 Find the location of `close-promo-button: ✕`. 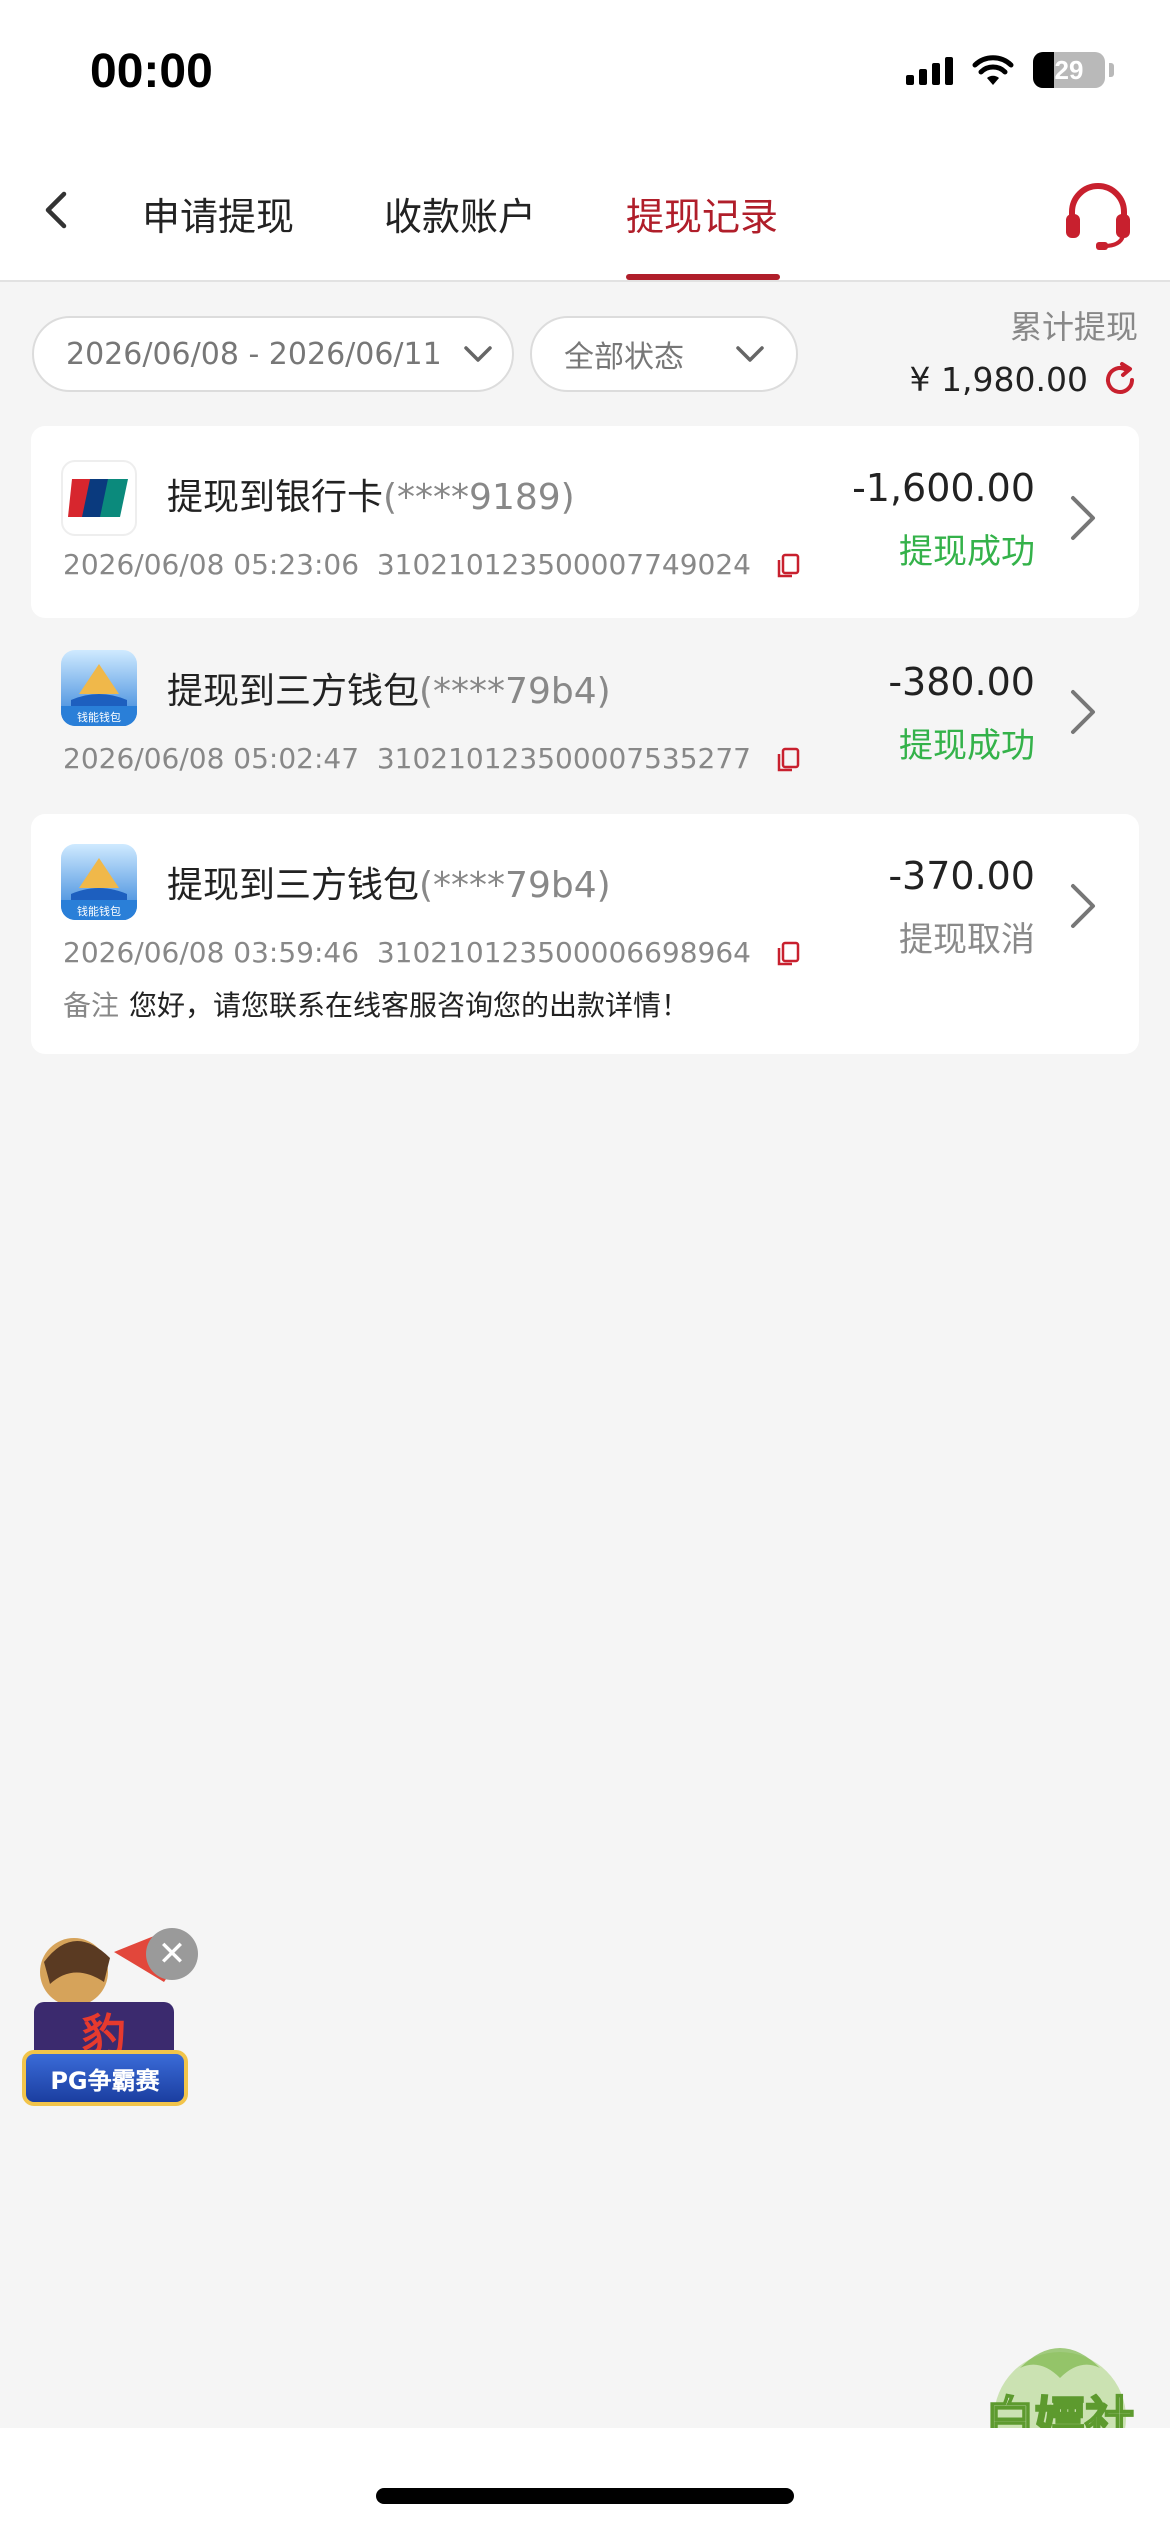

close-promo-button: ✕ is located at coordinates (172, 1954).